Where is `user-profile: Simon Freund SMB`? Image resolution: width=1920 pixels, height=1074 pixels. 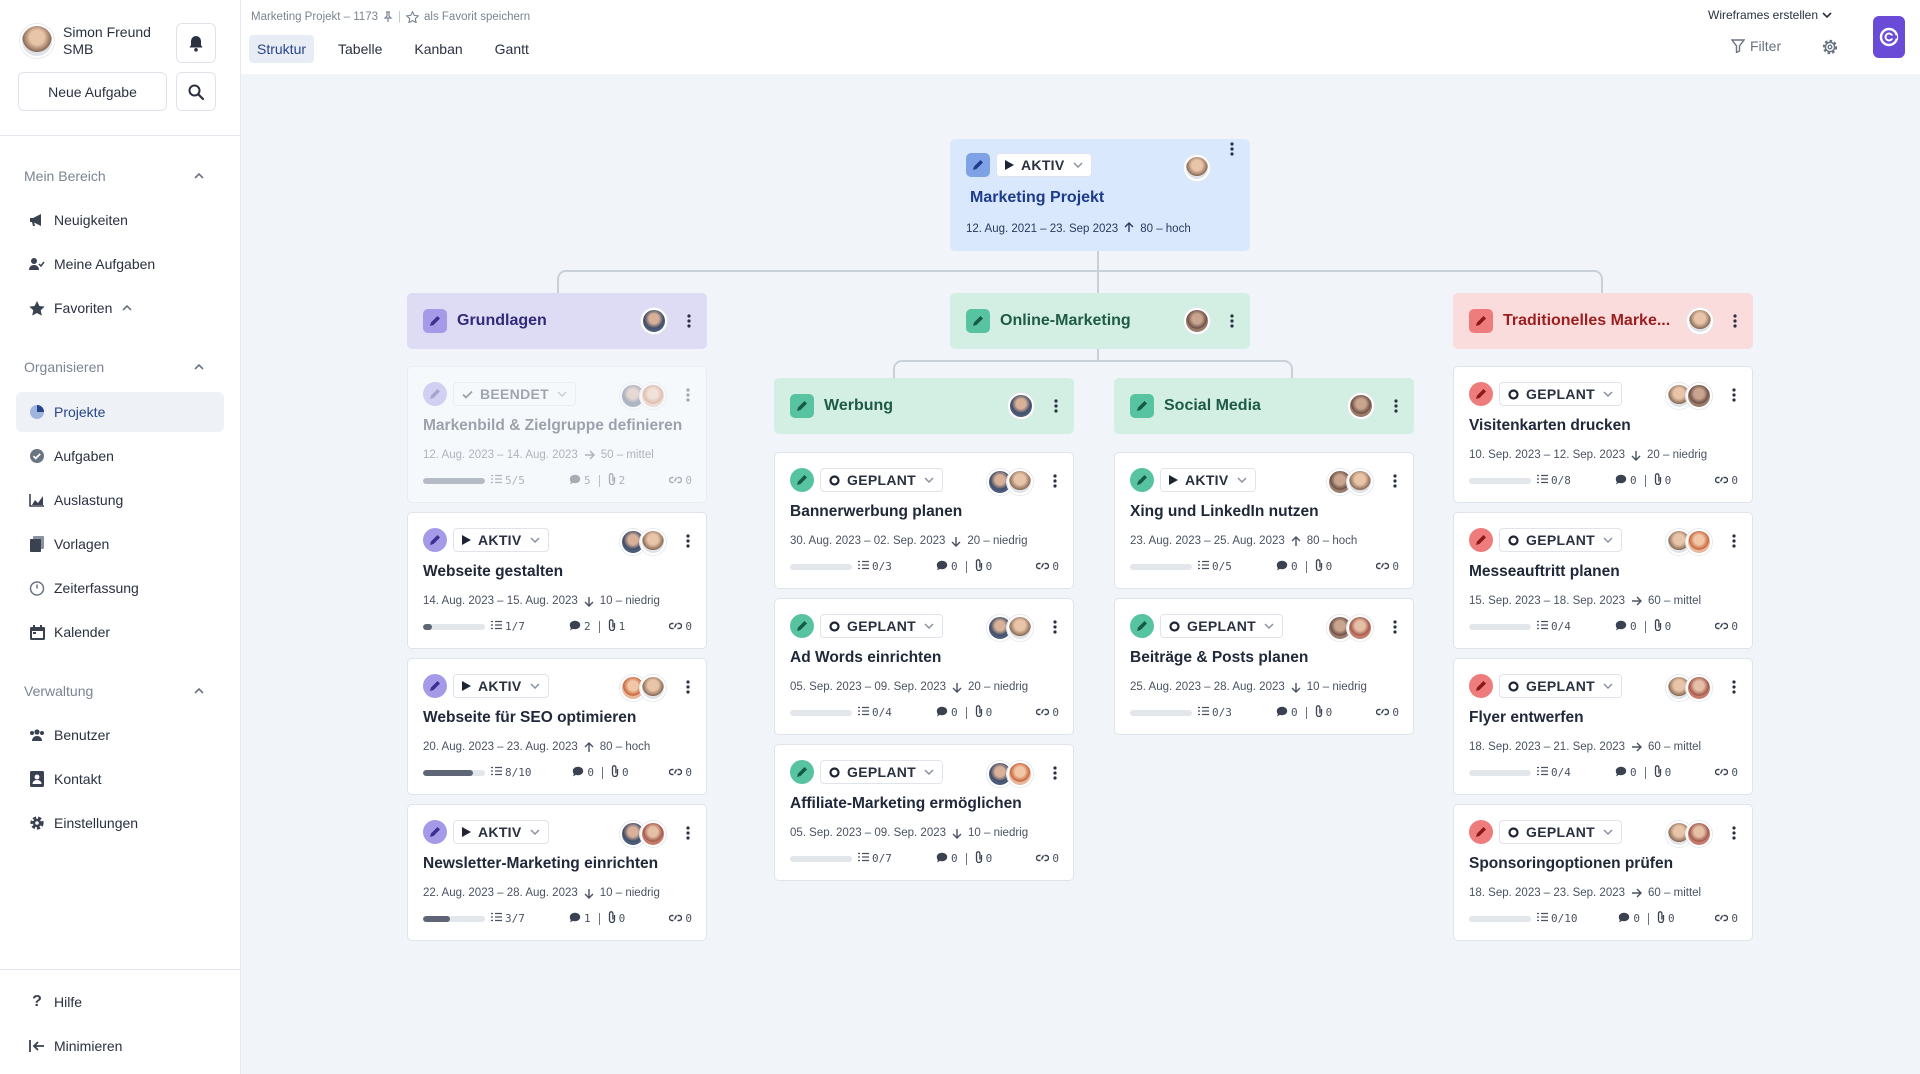 user-profile: Simon Freund SMB is located at coordinates (85, 41).